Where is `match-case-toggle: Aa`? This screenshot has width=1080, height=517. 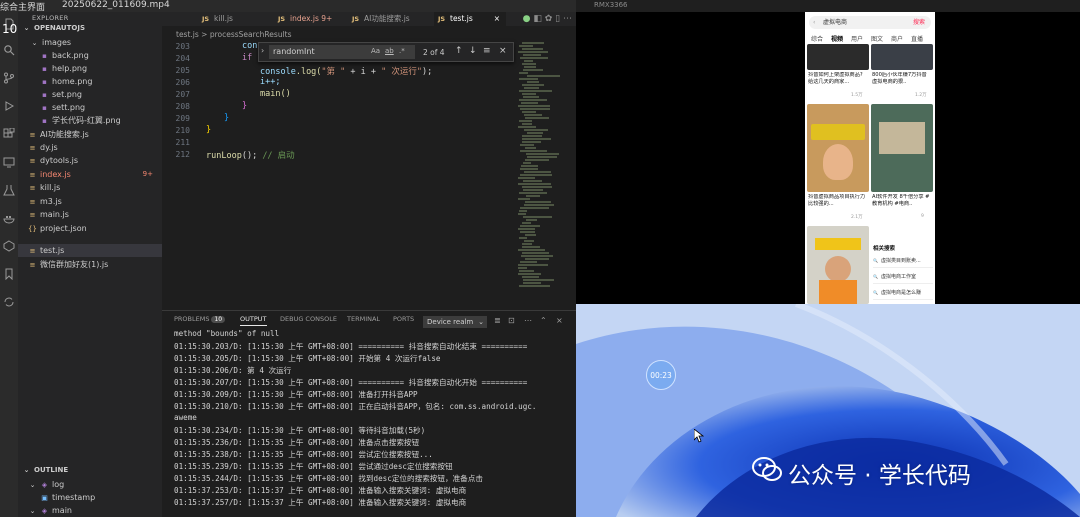 match-case-toggle: Aa is located at coordinates (375, 51).